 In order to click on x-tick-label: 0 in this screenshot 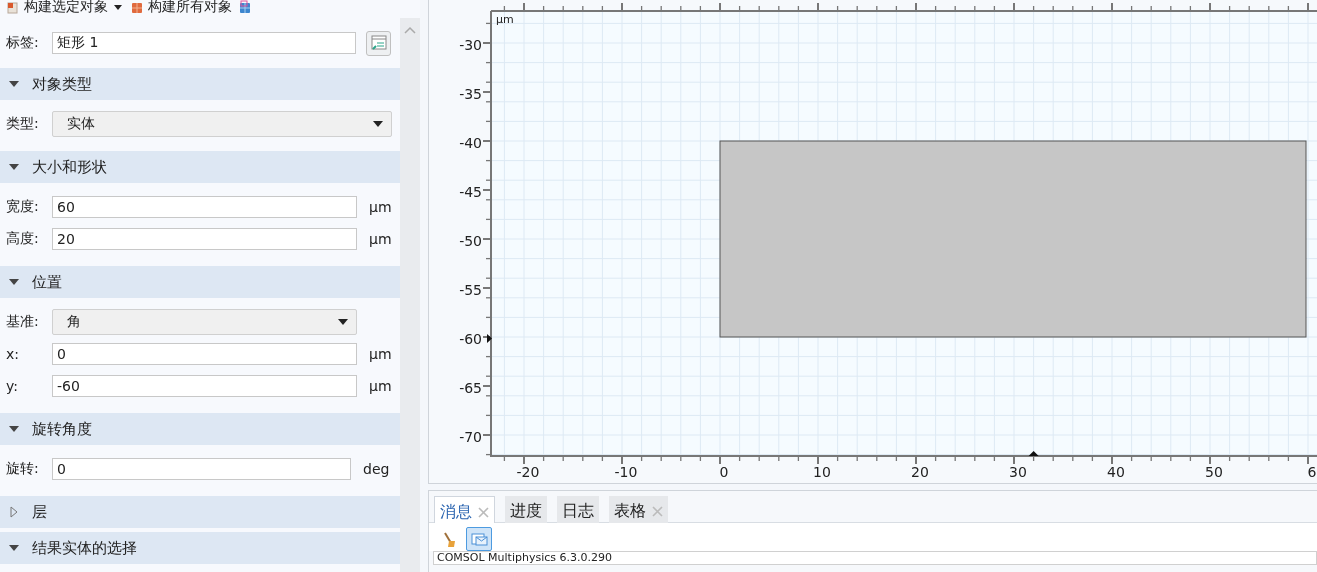, I will do `click(724, 472)`.